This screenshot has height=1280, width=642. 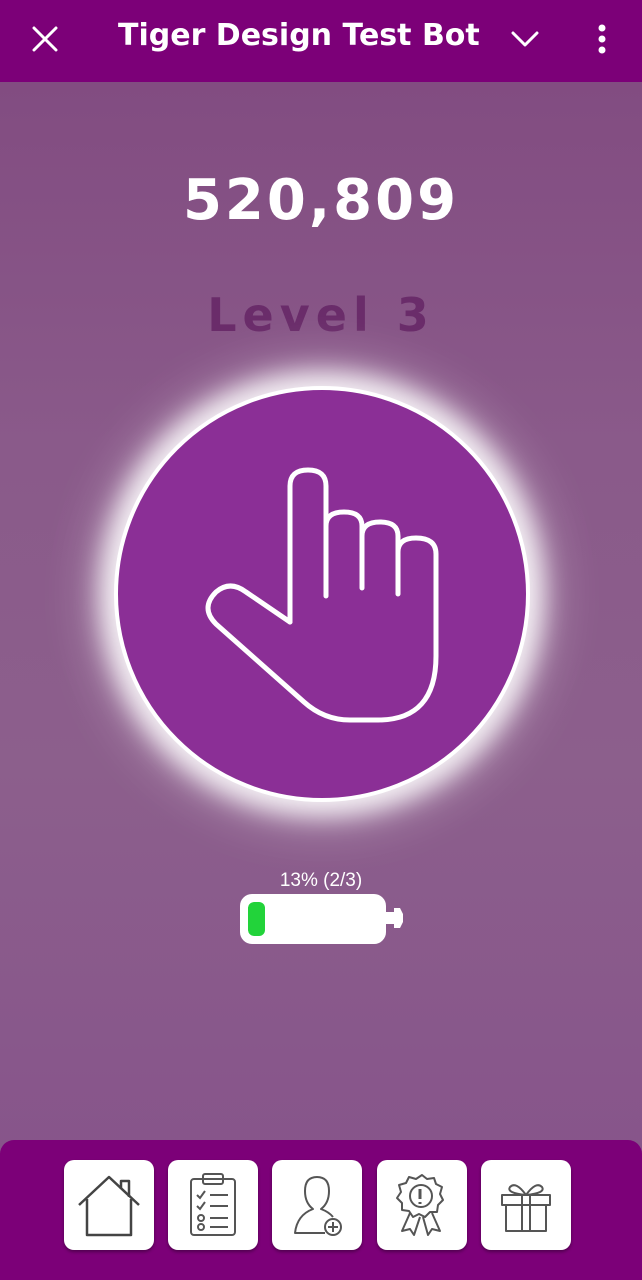 I want to click on nav-tasks-button, so click(x=213, y=1205).